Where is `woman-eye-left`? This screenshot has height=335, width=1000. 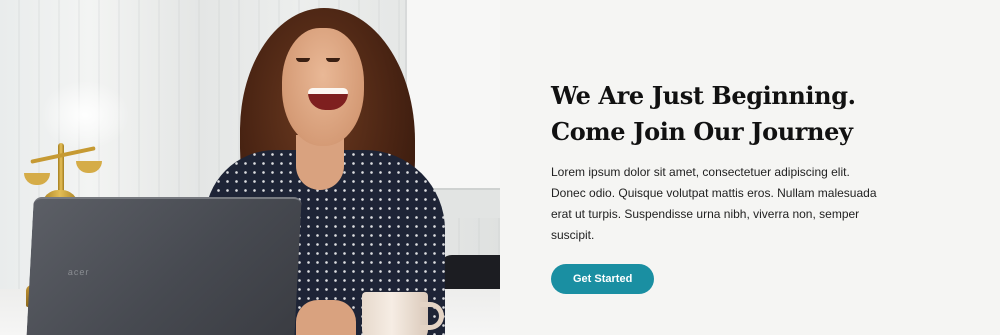
woman-eye-left is located at coordinates (303, 60).